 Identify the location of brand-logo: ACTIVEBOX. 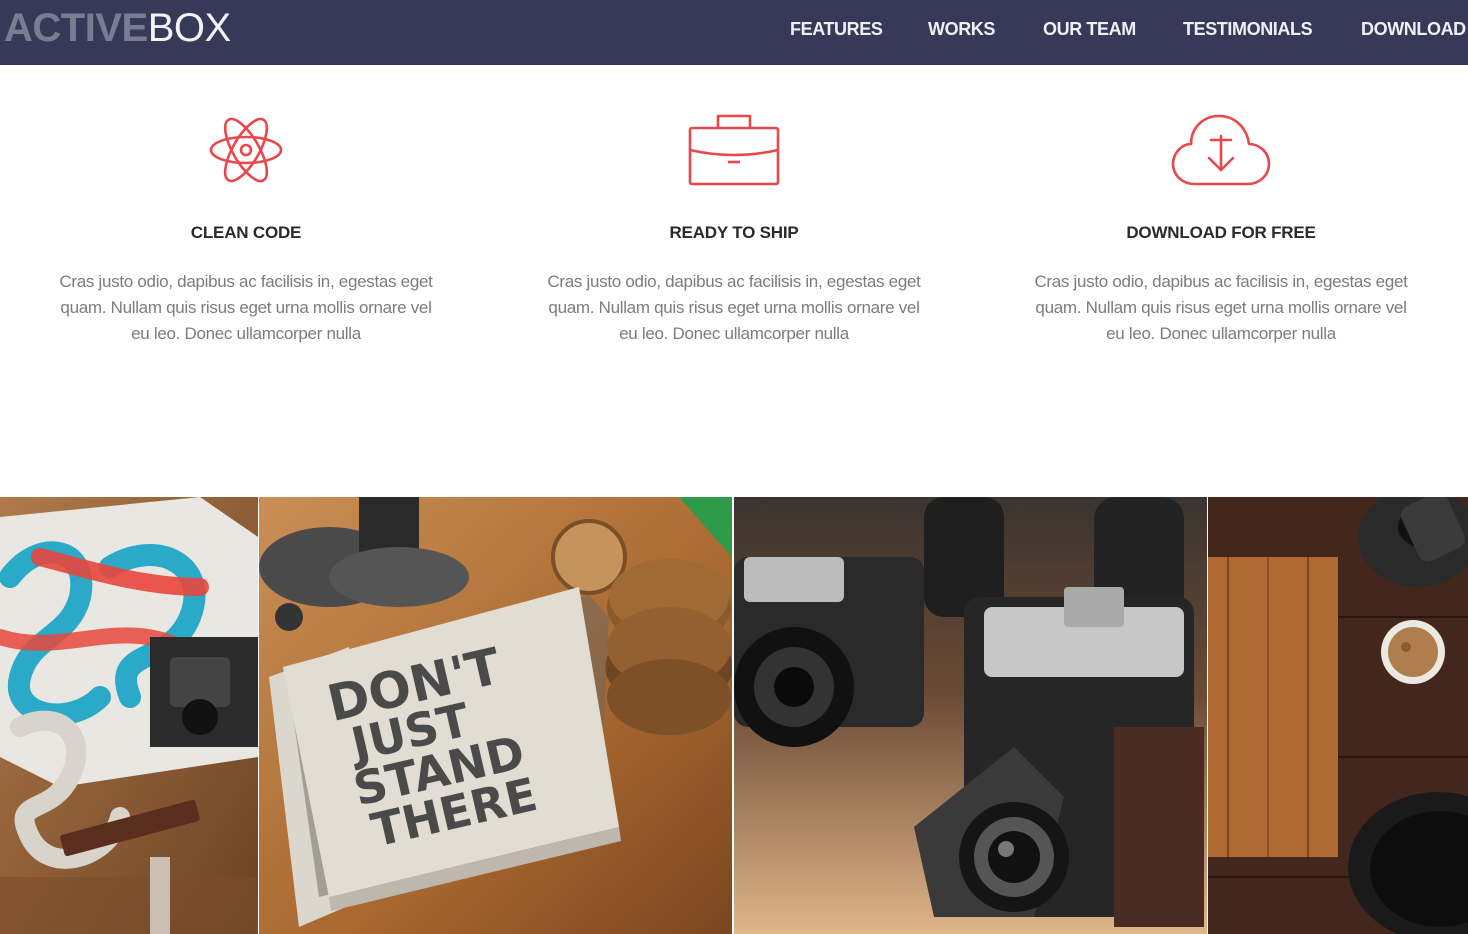
(117, 28).